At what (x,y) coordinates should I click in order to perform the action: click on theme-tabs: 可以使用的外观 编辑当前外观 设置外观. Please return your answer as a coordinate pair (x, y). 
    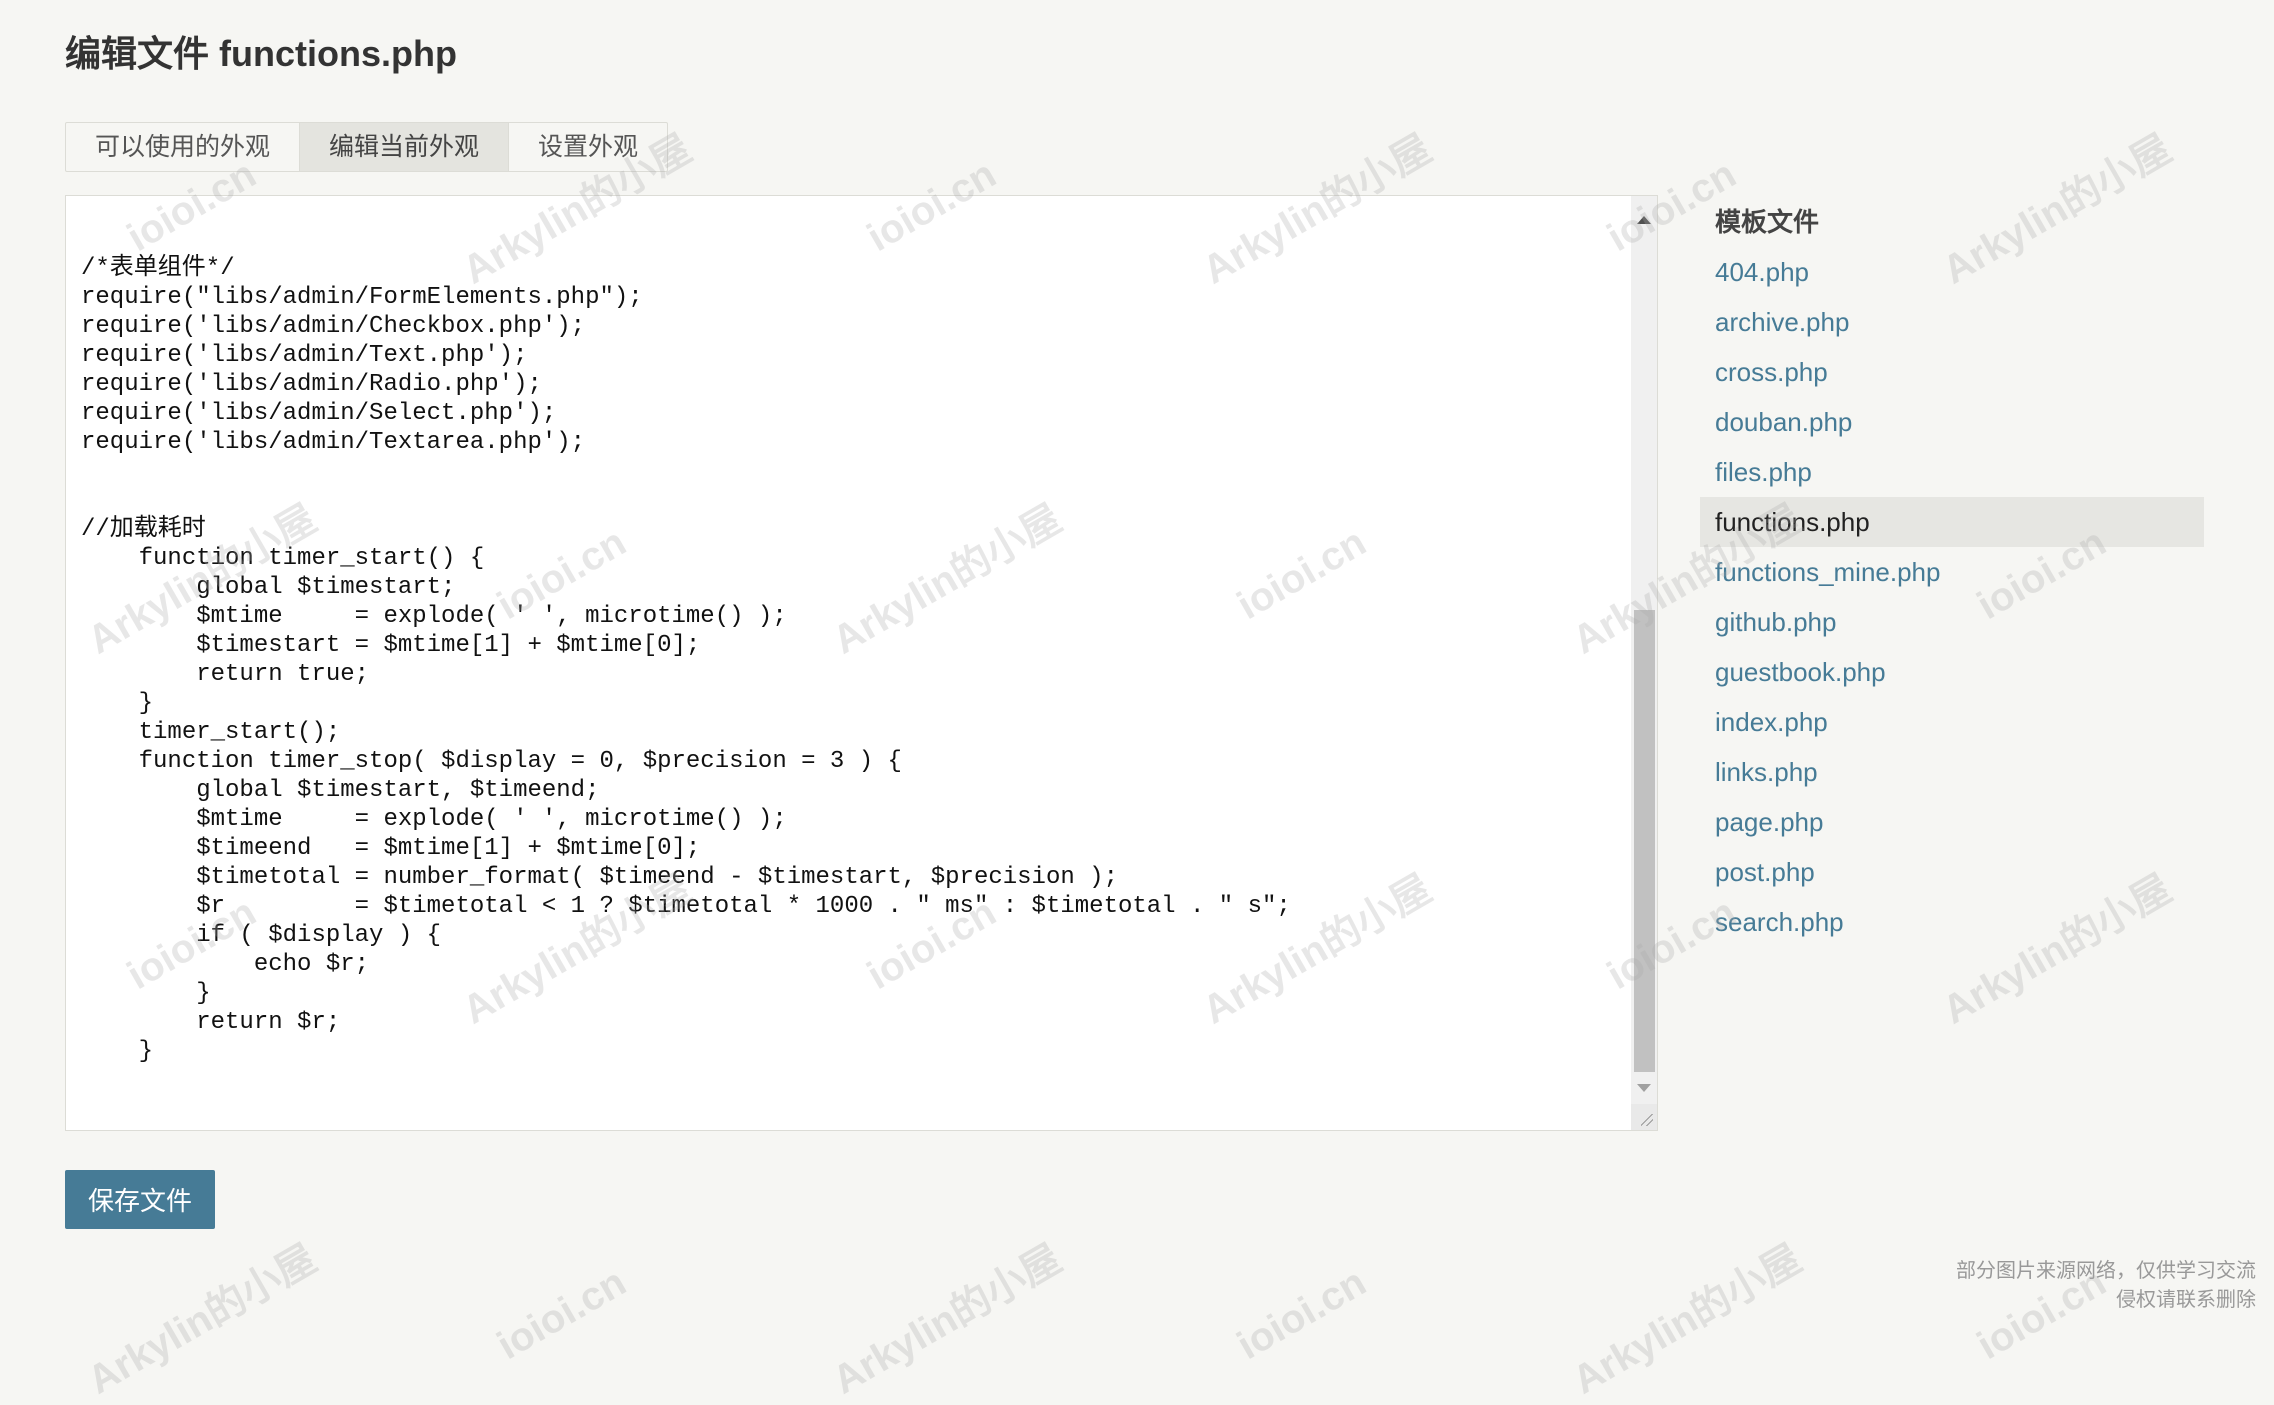
    Looking at the image, I should click on (367, 147).